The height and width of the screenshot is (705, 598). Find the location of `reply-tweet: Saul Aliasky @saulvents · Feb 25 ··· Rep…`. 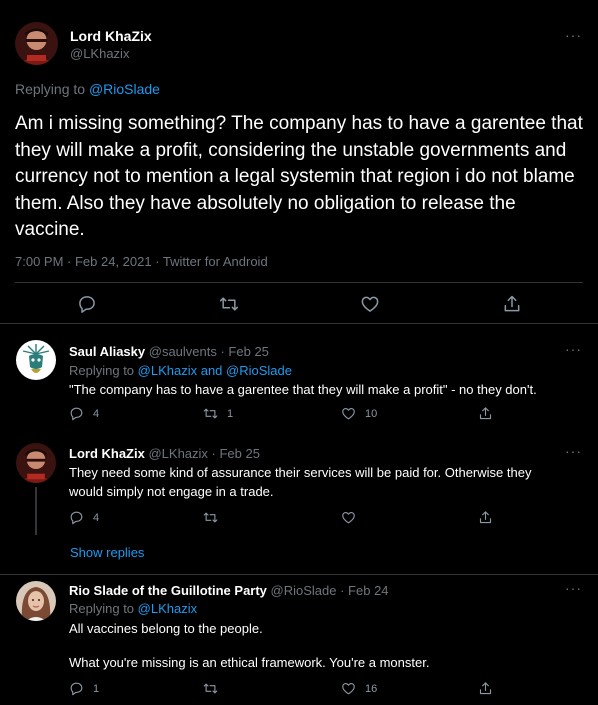

reply-tweet: Saul Aliasky @saulvents · Feb 25 ··· Rep… is located at coordinates (299, 373).